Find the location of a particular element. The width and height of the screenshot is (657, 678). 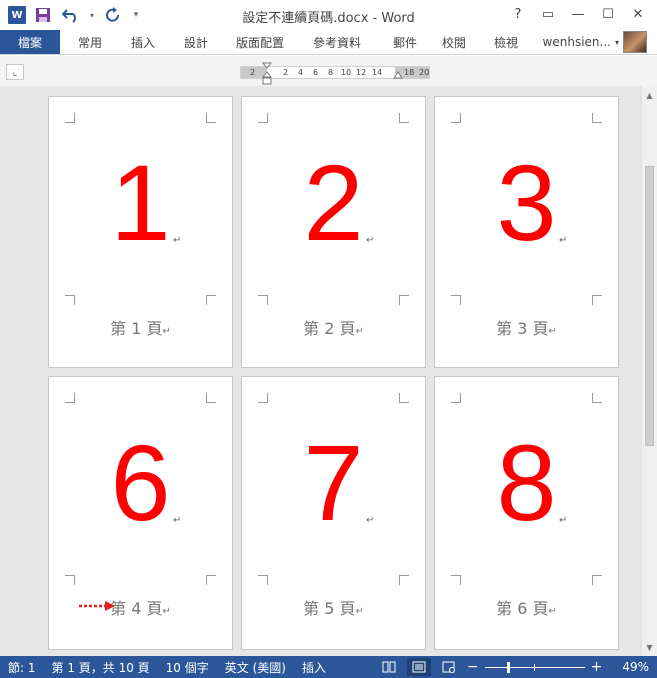

ruler-number: 6 is located at coordinates (316, 72).